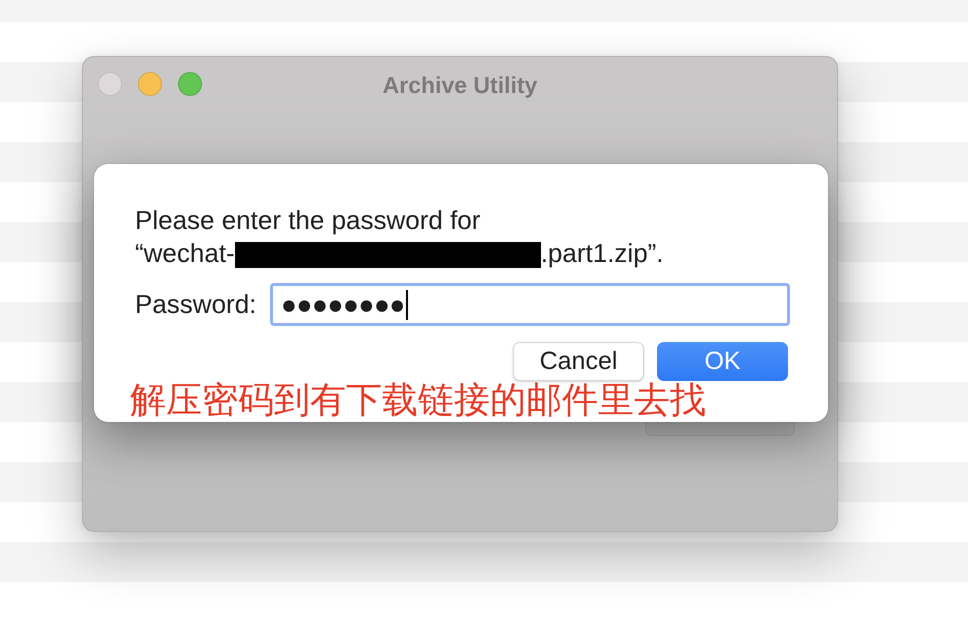 The height and width of the screenshot is (622, 968). Describe the element at coordinates (720, 429) in the screenshot. I see `background-button` at that location.